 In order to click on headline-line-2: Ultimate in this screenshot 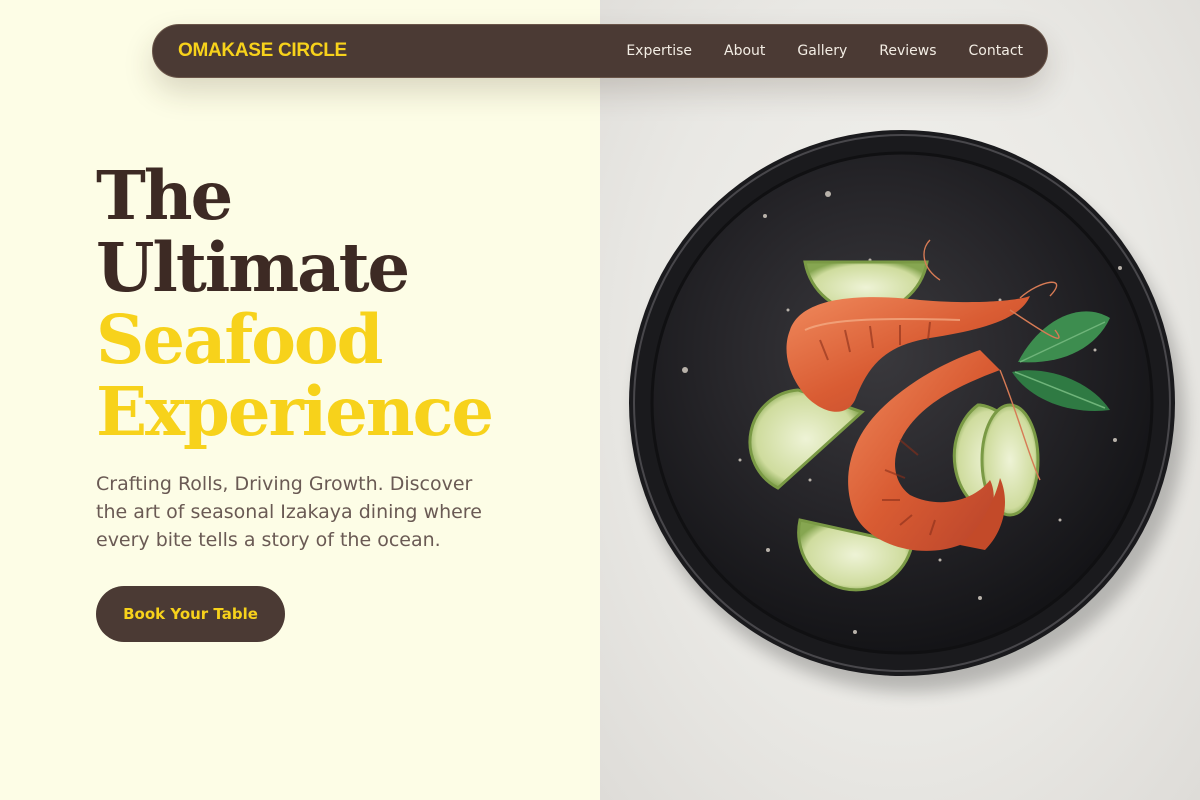, I will do `click(253, 267)`.